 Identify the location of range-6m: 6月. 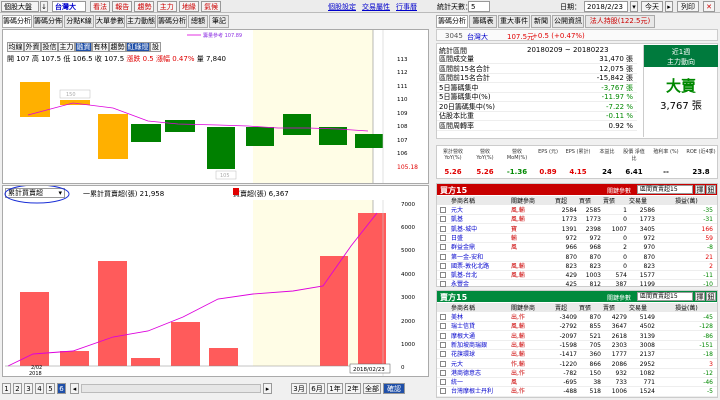
(317, 388).